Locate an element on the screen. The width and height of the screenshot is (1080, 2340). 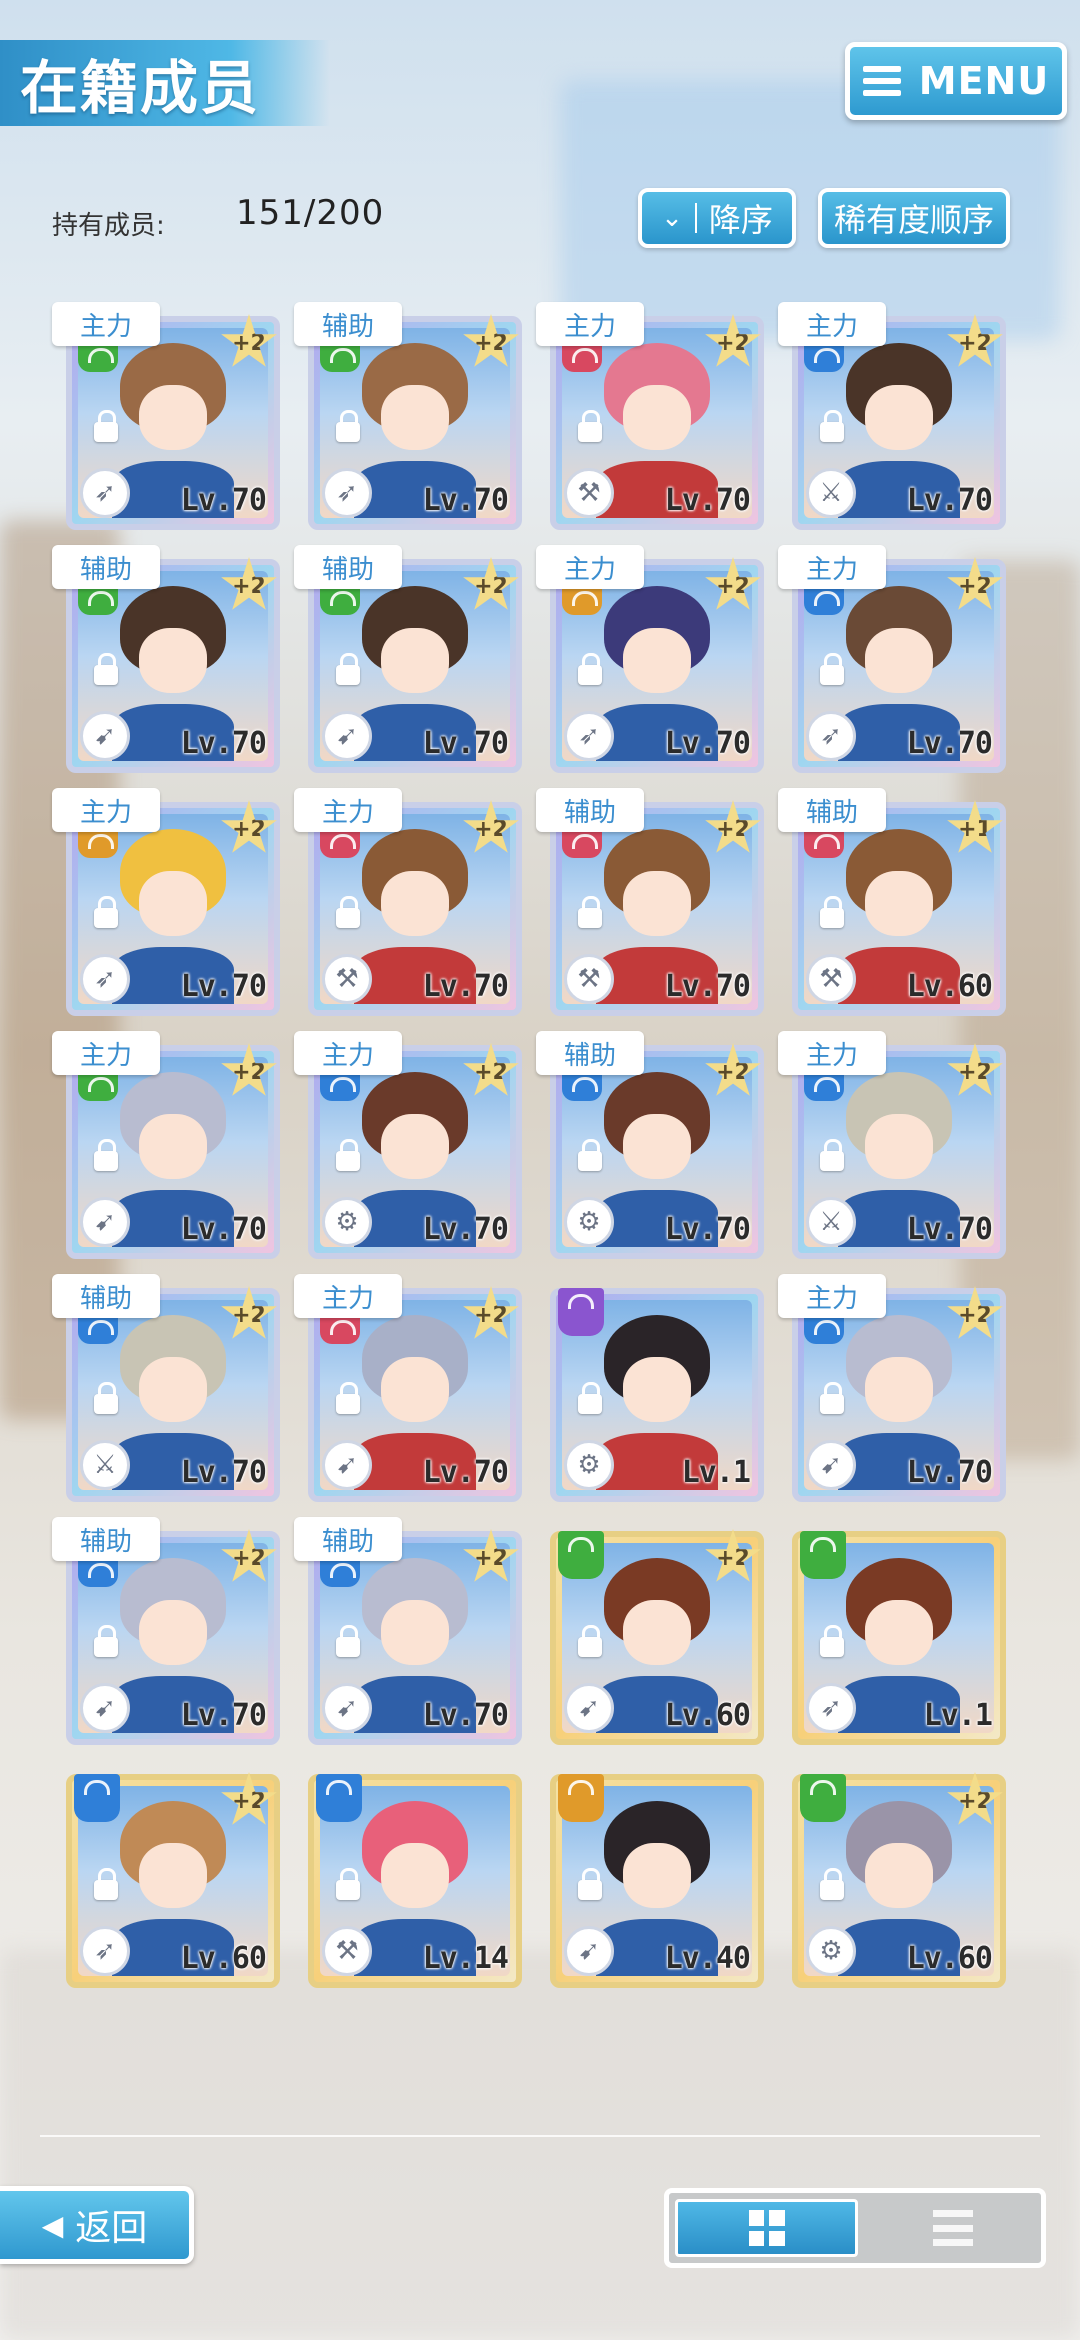
member-card: ⚒ Lv.60 辅助 +1 is located at coordinates (892, 902).